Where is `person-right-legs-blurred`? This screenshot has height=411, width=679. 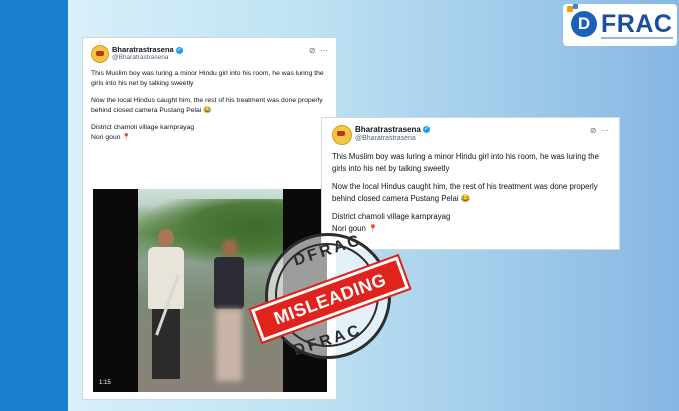 person-right-legs-blurred is located at coordinates (229, 345).